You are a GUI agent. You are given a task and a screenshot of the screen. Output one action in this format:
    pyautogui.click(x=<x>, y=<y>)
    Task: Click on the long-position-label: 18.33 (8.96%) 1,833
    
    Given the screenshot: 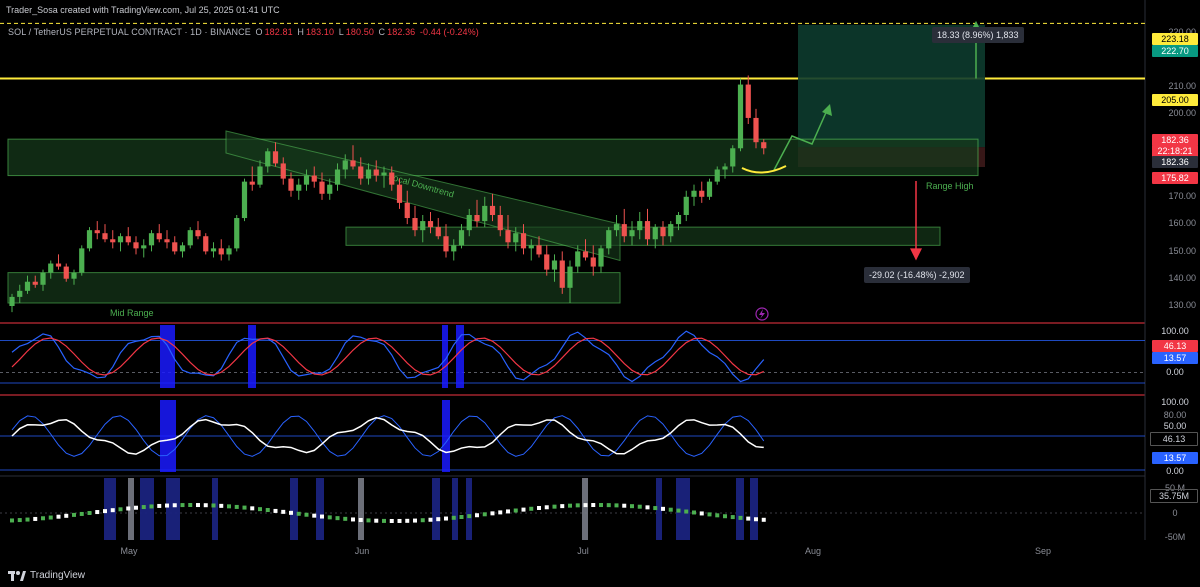 What is the action you would take?
    pyautogui.click(x=978, y=35)
    